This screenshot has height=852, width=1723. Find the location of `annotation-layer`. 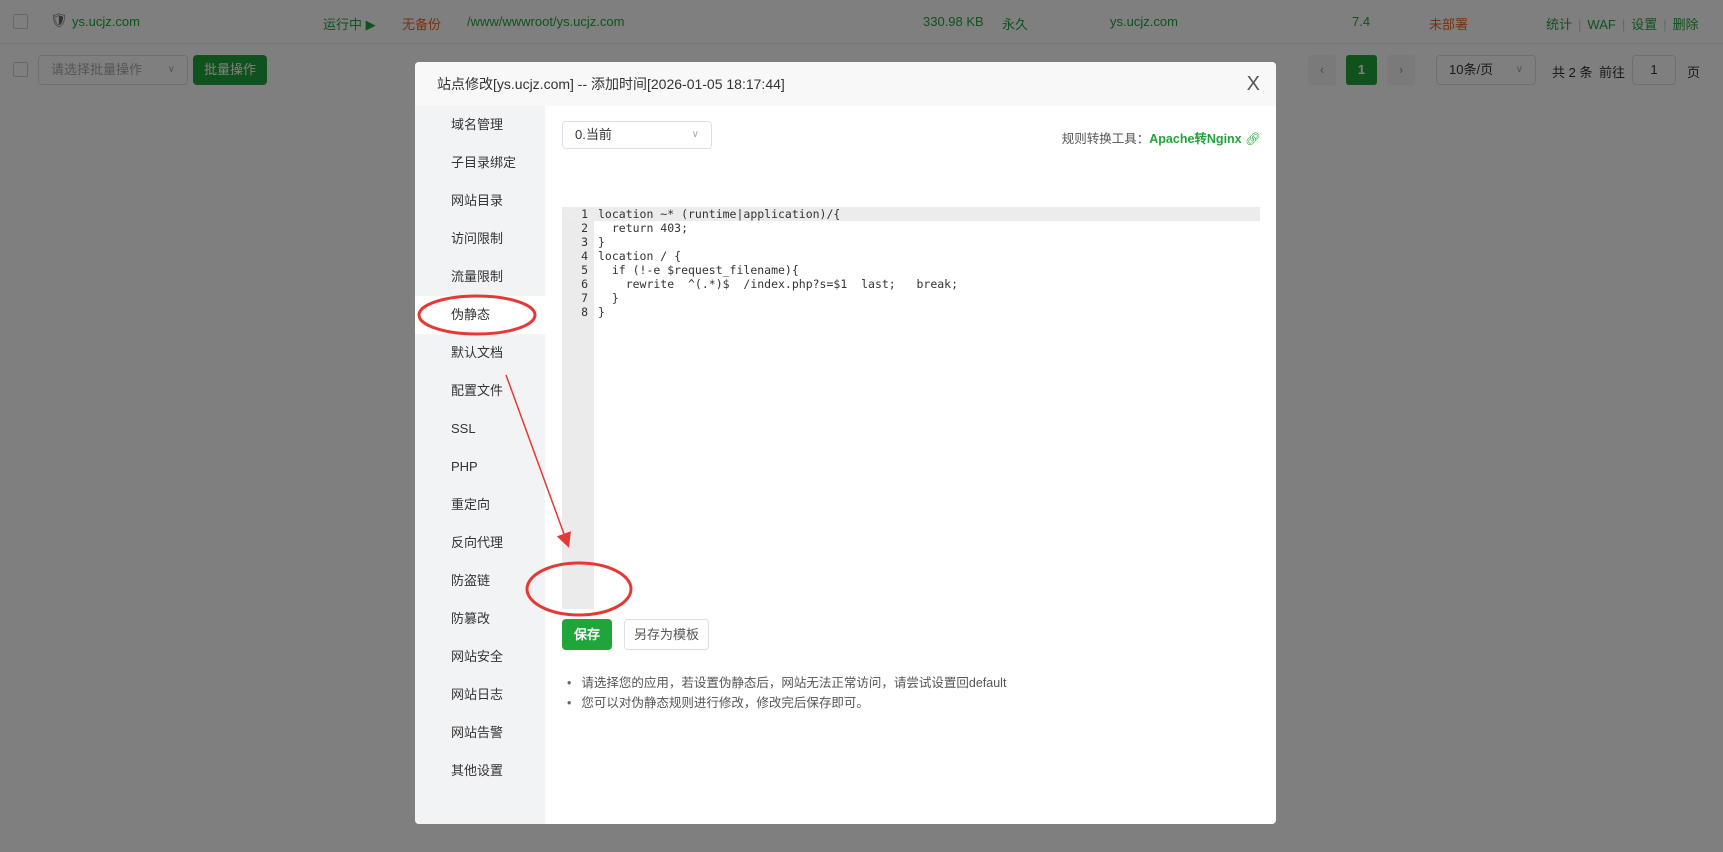

annotation-layer is located at coordinates (525, 455).